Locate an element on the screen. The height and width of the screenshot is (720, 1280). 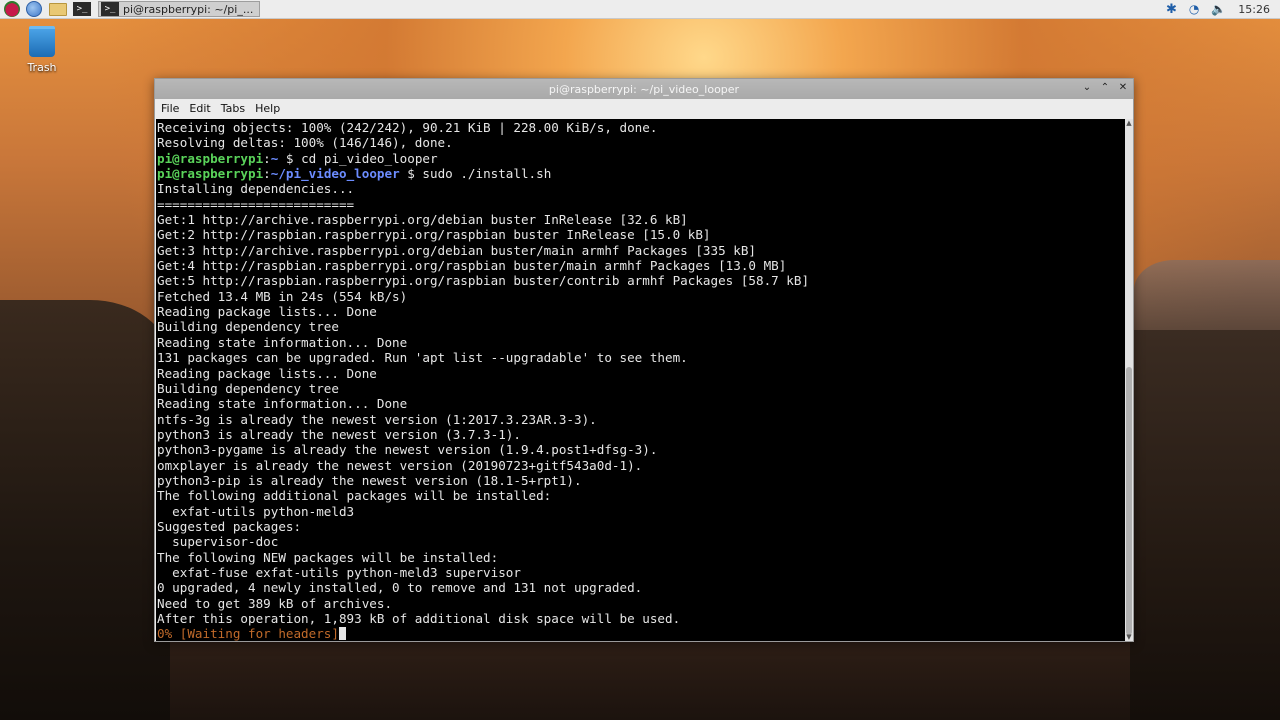
terminal-line: ========================== is located at coordinates (256, 204).